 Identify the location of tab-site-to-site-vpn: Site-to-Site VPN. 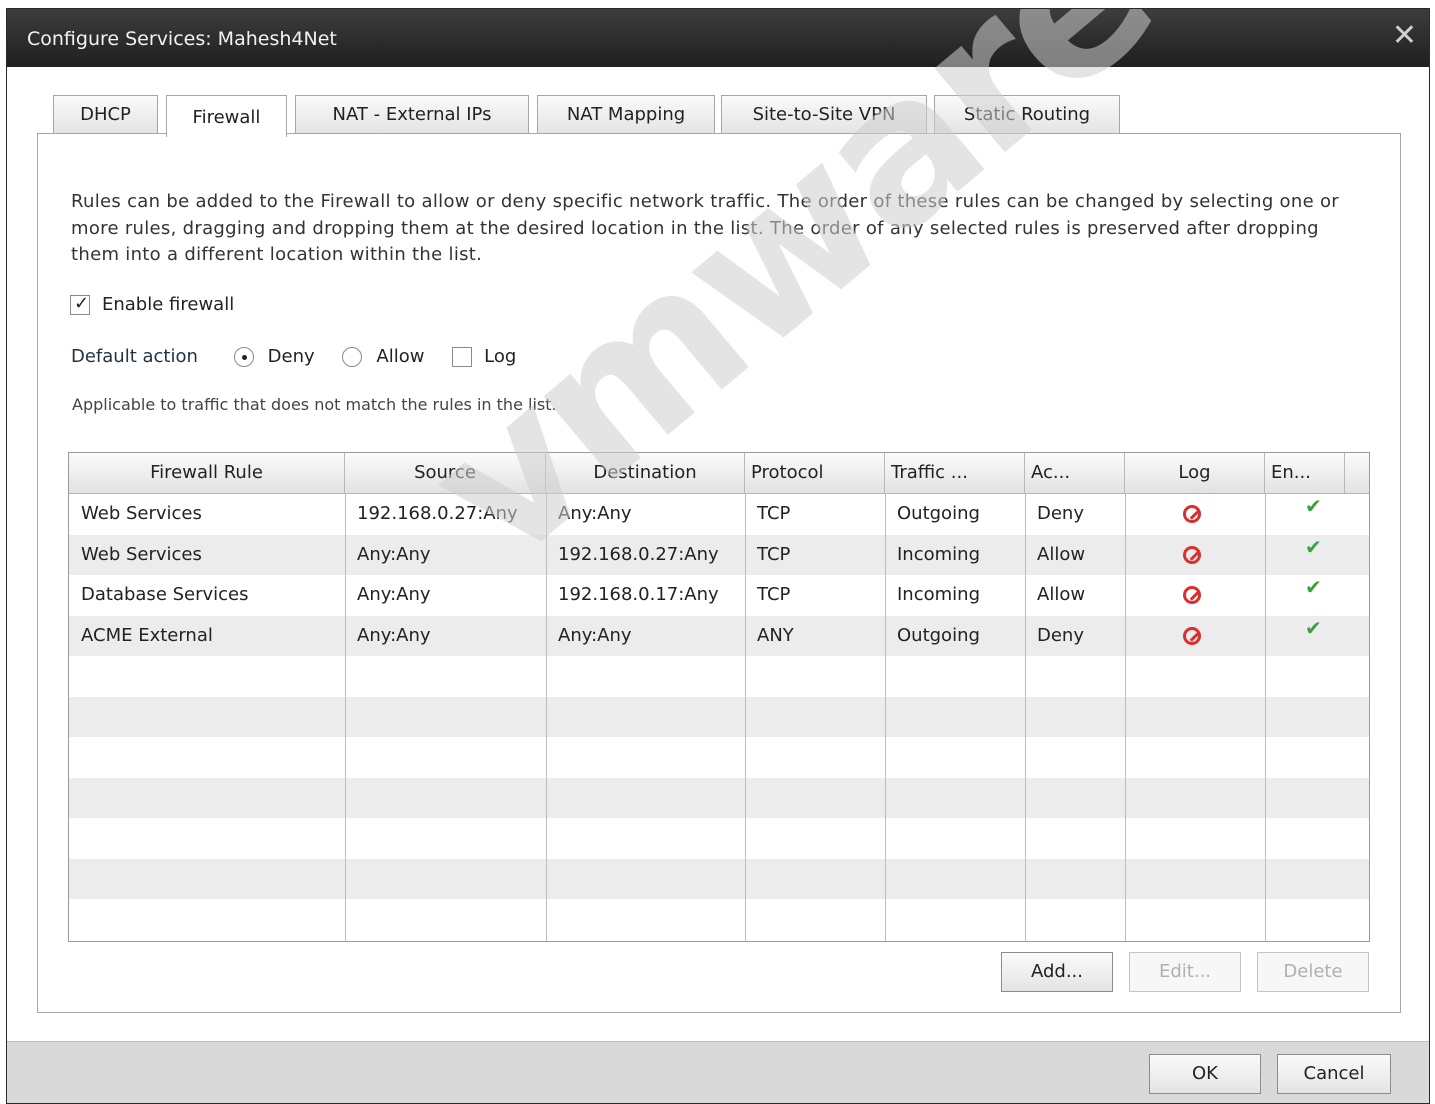
(824, 114).